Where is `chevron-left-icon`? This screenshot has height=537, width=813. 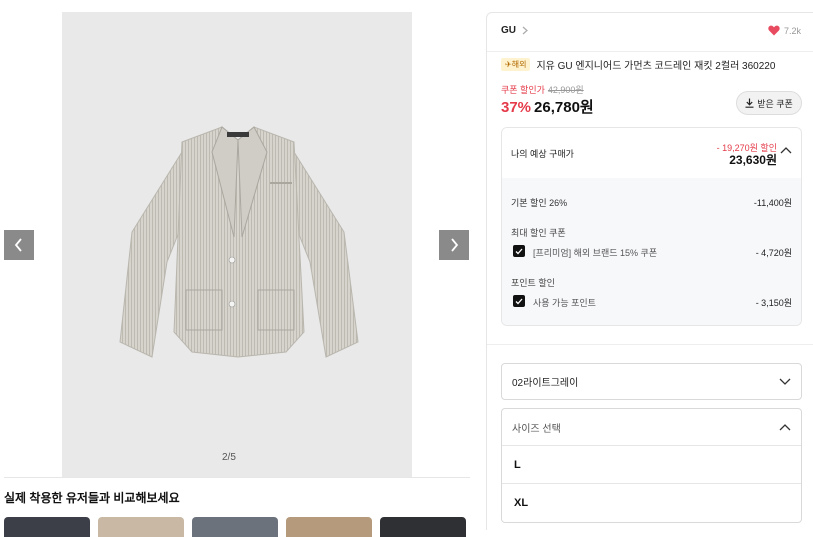
chevron-left-icon is located at coordinates (18, 245).